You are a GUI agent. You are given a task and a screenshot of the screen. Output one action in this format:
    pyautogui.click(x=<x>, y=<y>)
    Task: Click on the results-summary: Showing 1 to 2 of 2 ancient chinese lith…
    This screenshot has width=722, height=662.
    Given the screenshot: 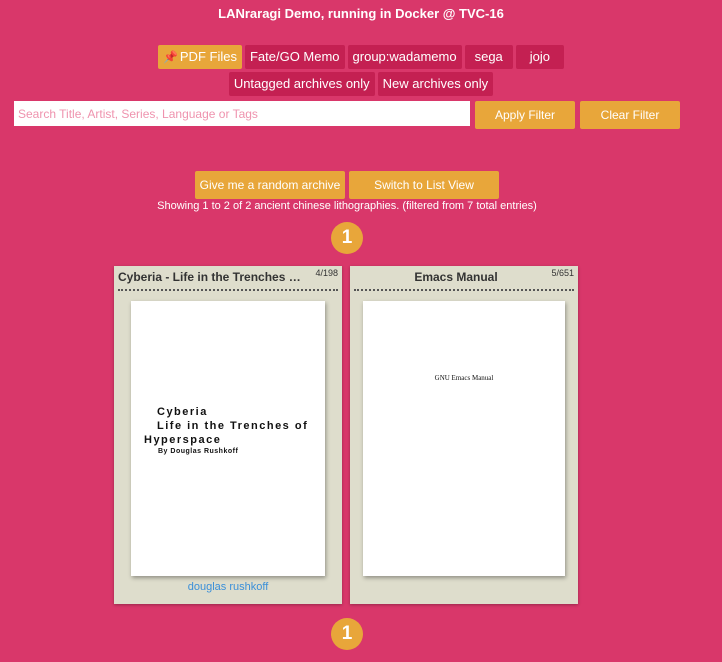 What is the action you would take?
    pyautogui.click(x=347, y=206)
    